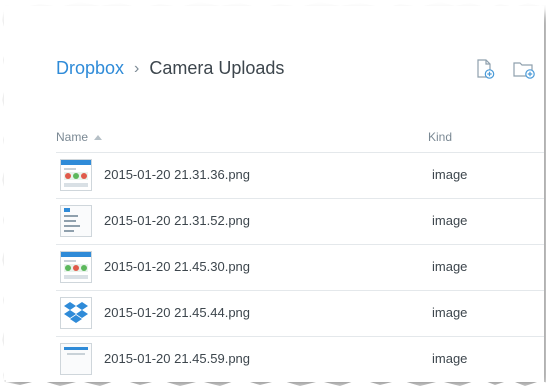  What do you see at coordinates (177, 266) in the screenshot?
I see `file-name: 2015-01-20 21.45.30.png` at bounding box center [177, 266].